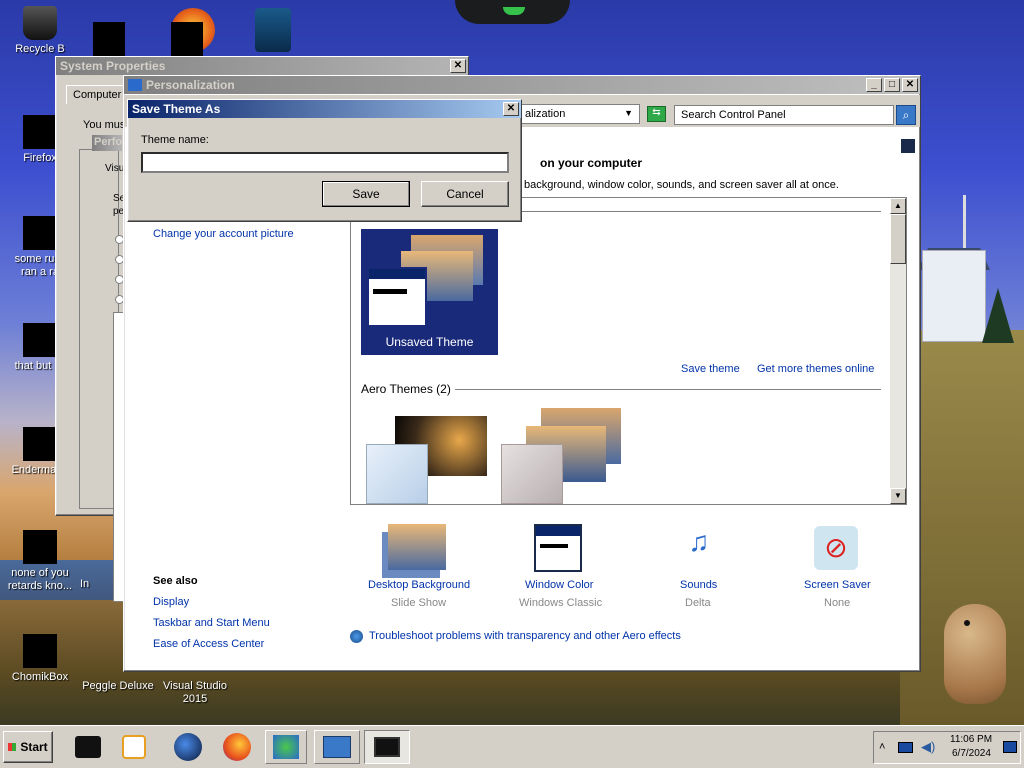 The width and height of the screenshot is (1024, 768). Describe the element at coordinates (208, 644) in the screenshot. I see `ease-of-access-link: Ease of Access Center` at that location.